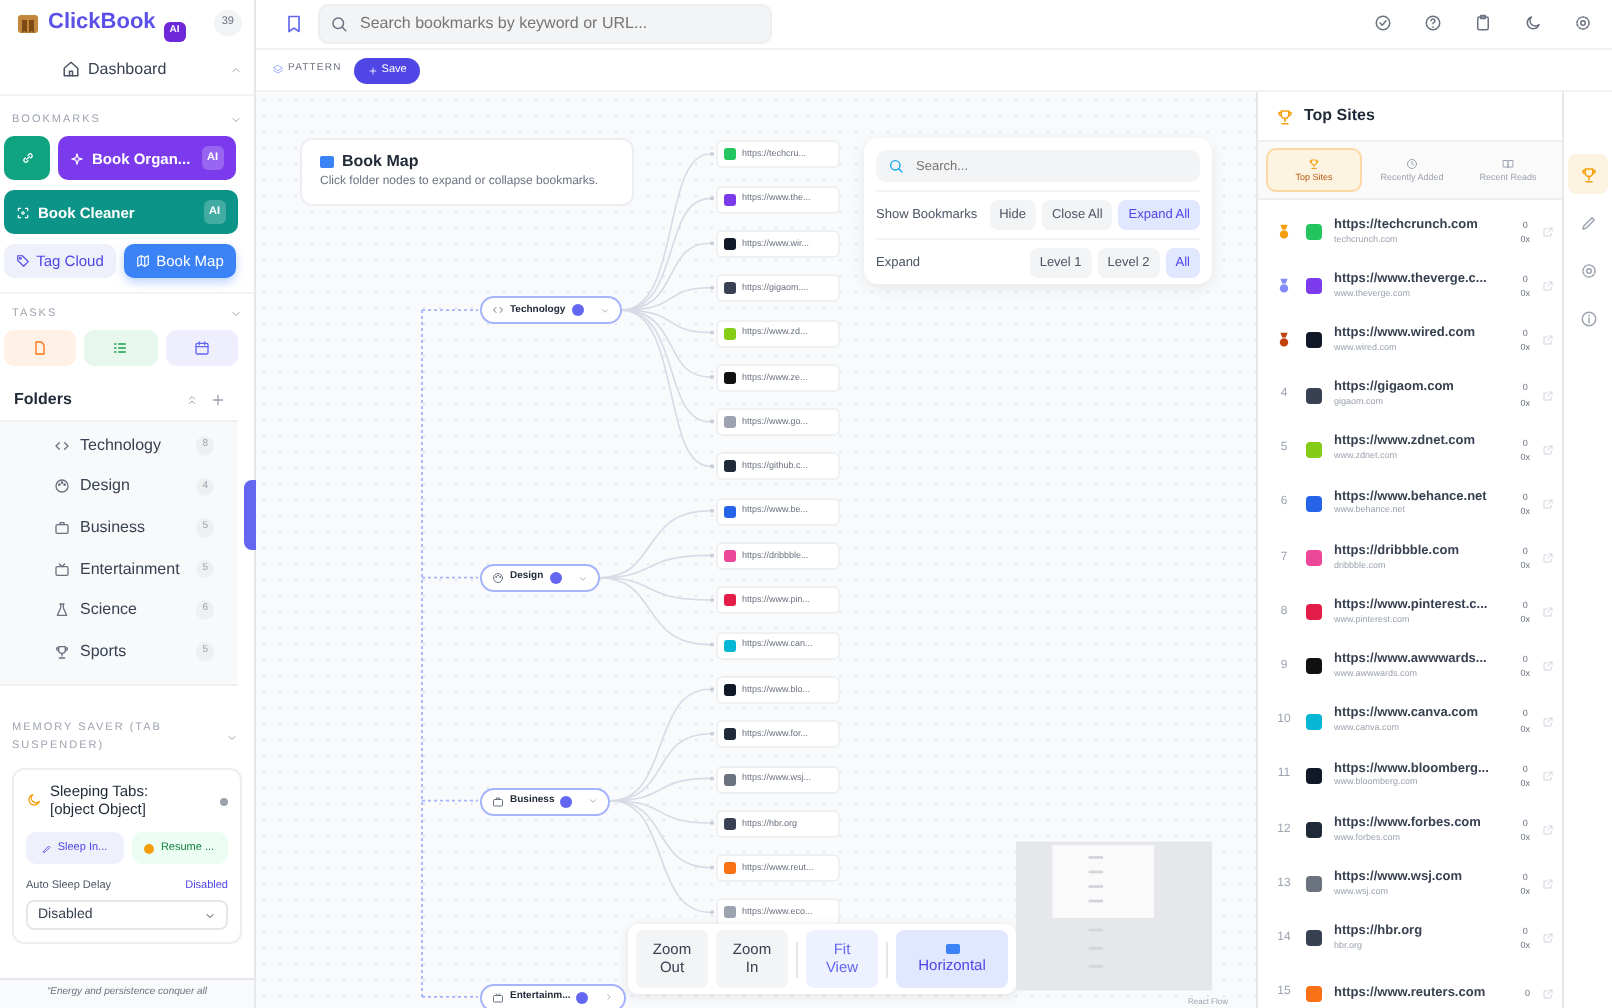  What do you see at coordinates (77, 158) in the screenshot?
I see `sparkle-icon` at bounding box center [77, 158].